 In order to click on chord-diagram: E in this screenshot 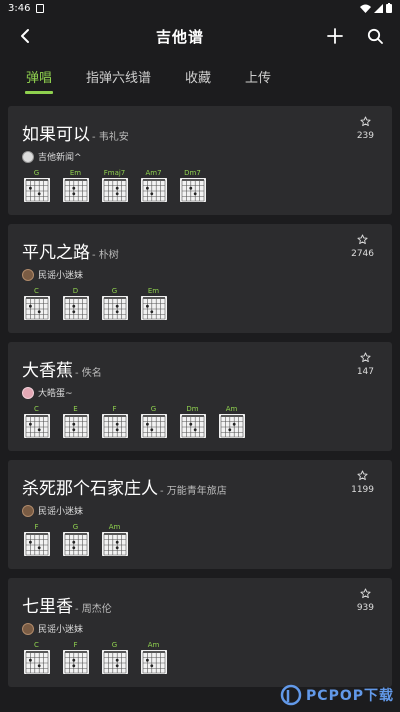, I will do `click(75, 421)`.